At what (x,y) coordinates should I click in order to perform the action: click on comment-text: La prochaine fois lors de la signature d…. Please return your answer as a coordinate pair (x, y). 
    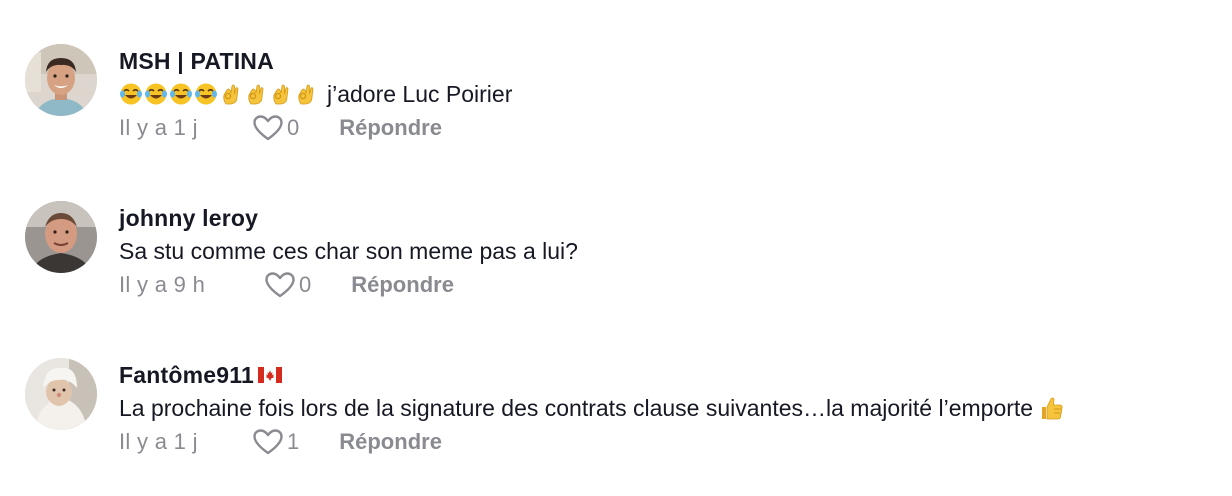
    Looking at the image, I should click on (667, 408).